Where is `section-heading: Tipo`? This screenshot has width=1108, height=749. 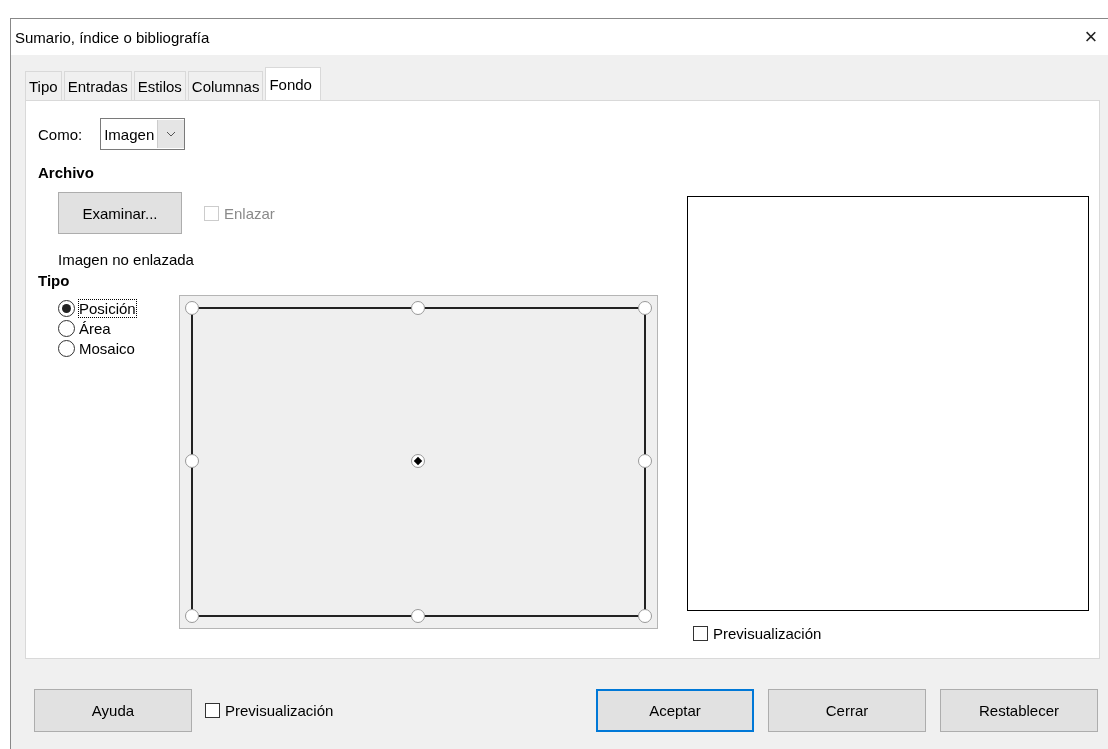 section-heading: Tipo is located at coordinates (54, 280).